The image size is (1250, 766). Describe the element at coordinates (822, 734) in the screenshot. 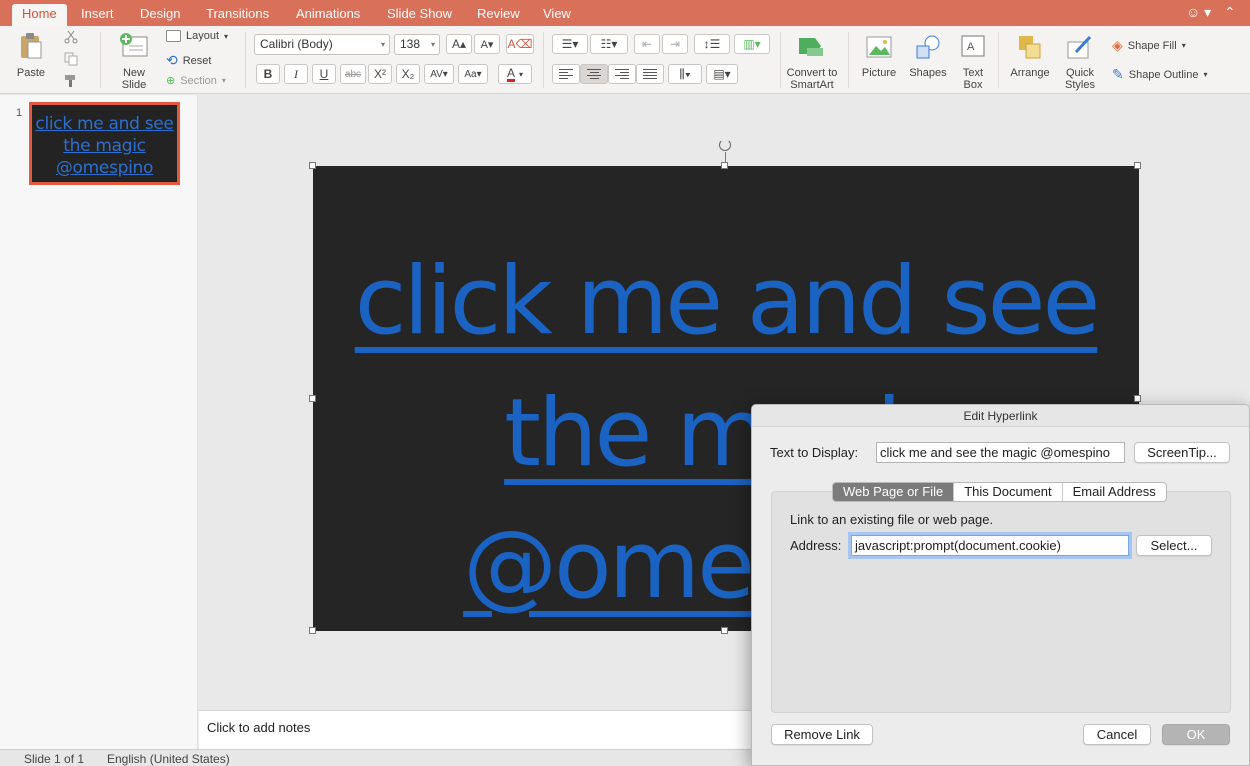

I see `remove-link-button: Remove Link` at that location.